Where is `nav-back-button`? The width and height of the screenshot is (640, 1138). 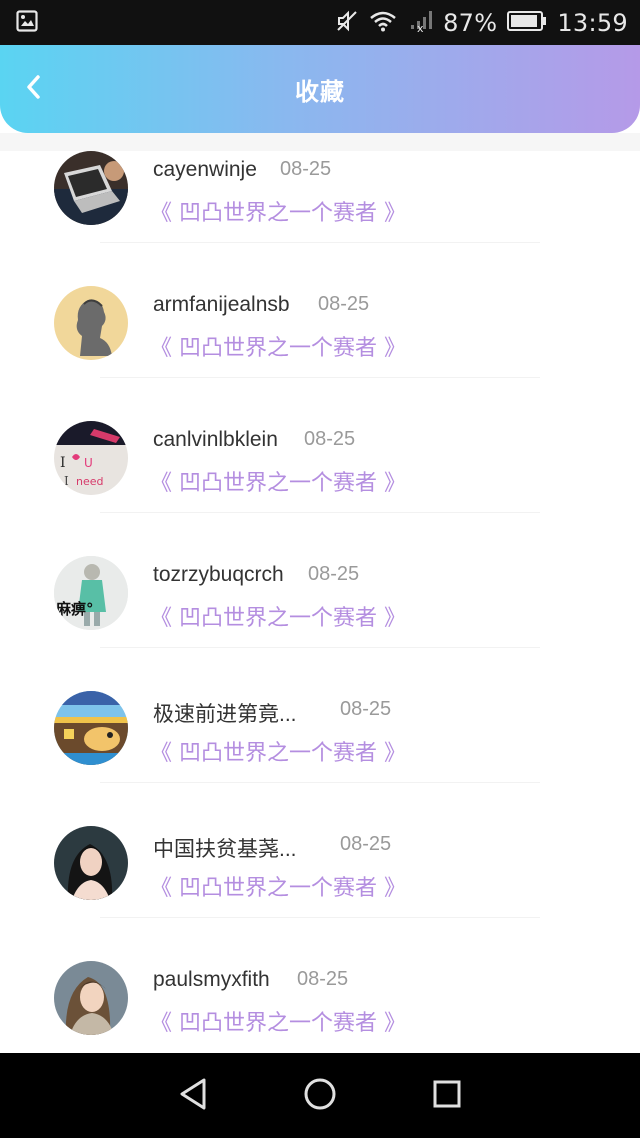
nav-back-button is located at coordinates (193, 1096).